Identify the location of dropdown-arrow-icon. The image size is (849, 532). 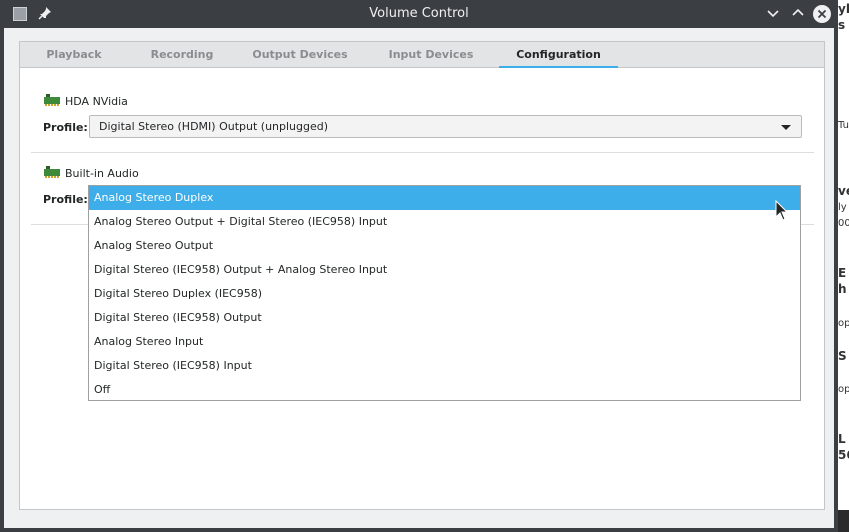
(786, 127).